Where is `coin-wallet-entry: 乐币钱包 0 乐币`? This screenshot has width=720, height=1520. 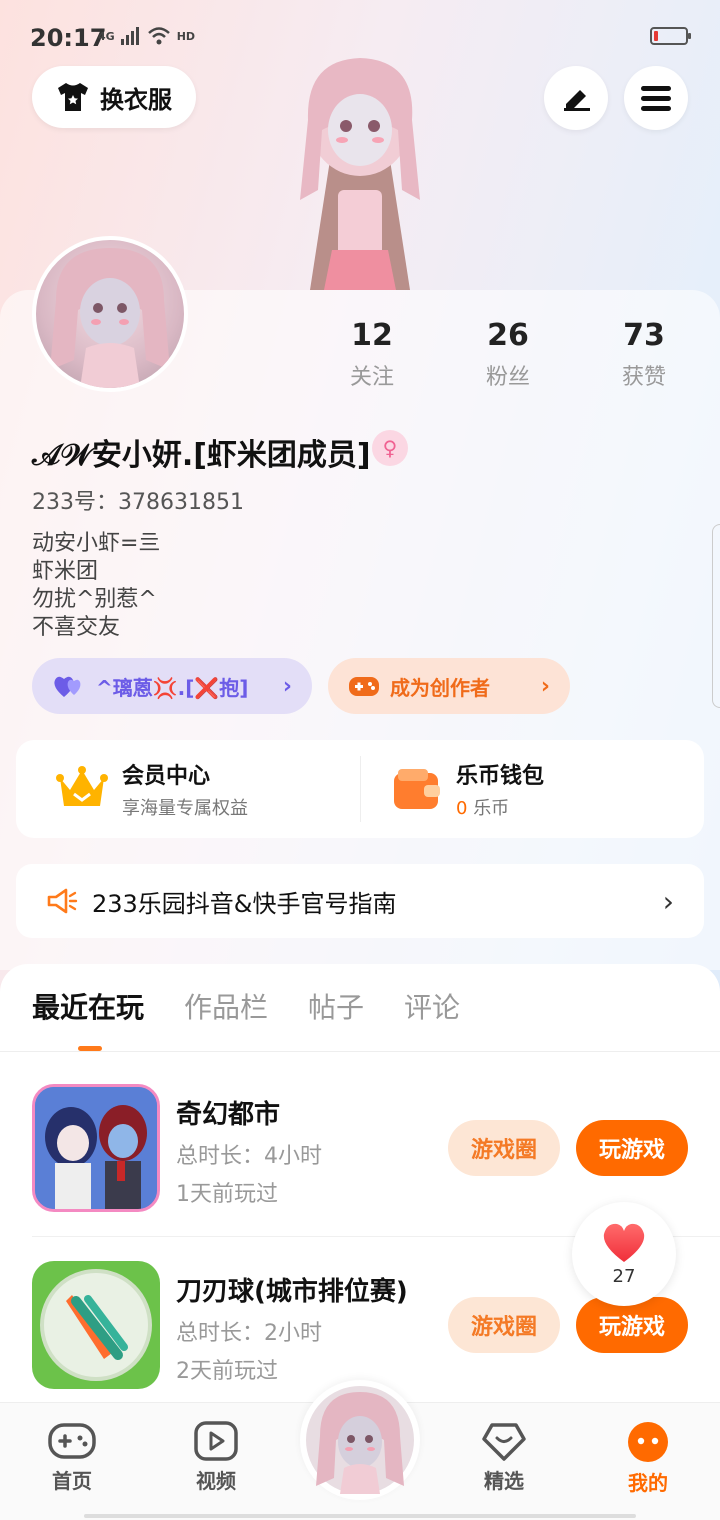
coin-wallet-entry: 乐币钱包 0 乐币 is located at coordinates (468, 789).